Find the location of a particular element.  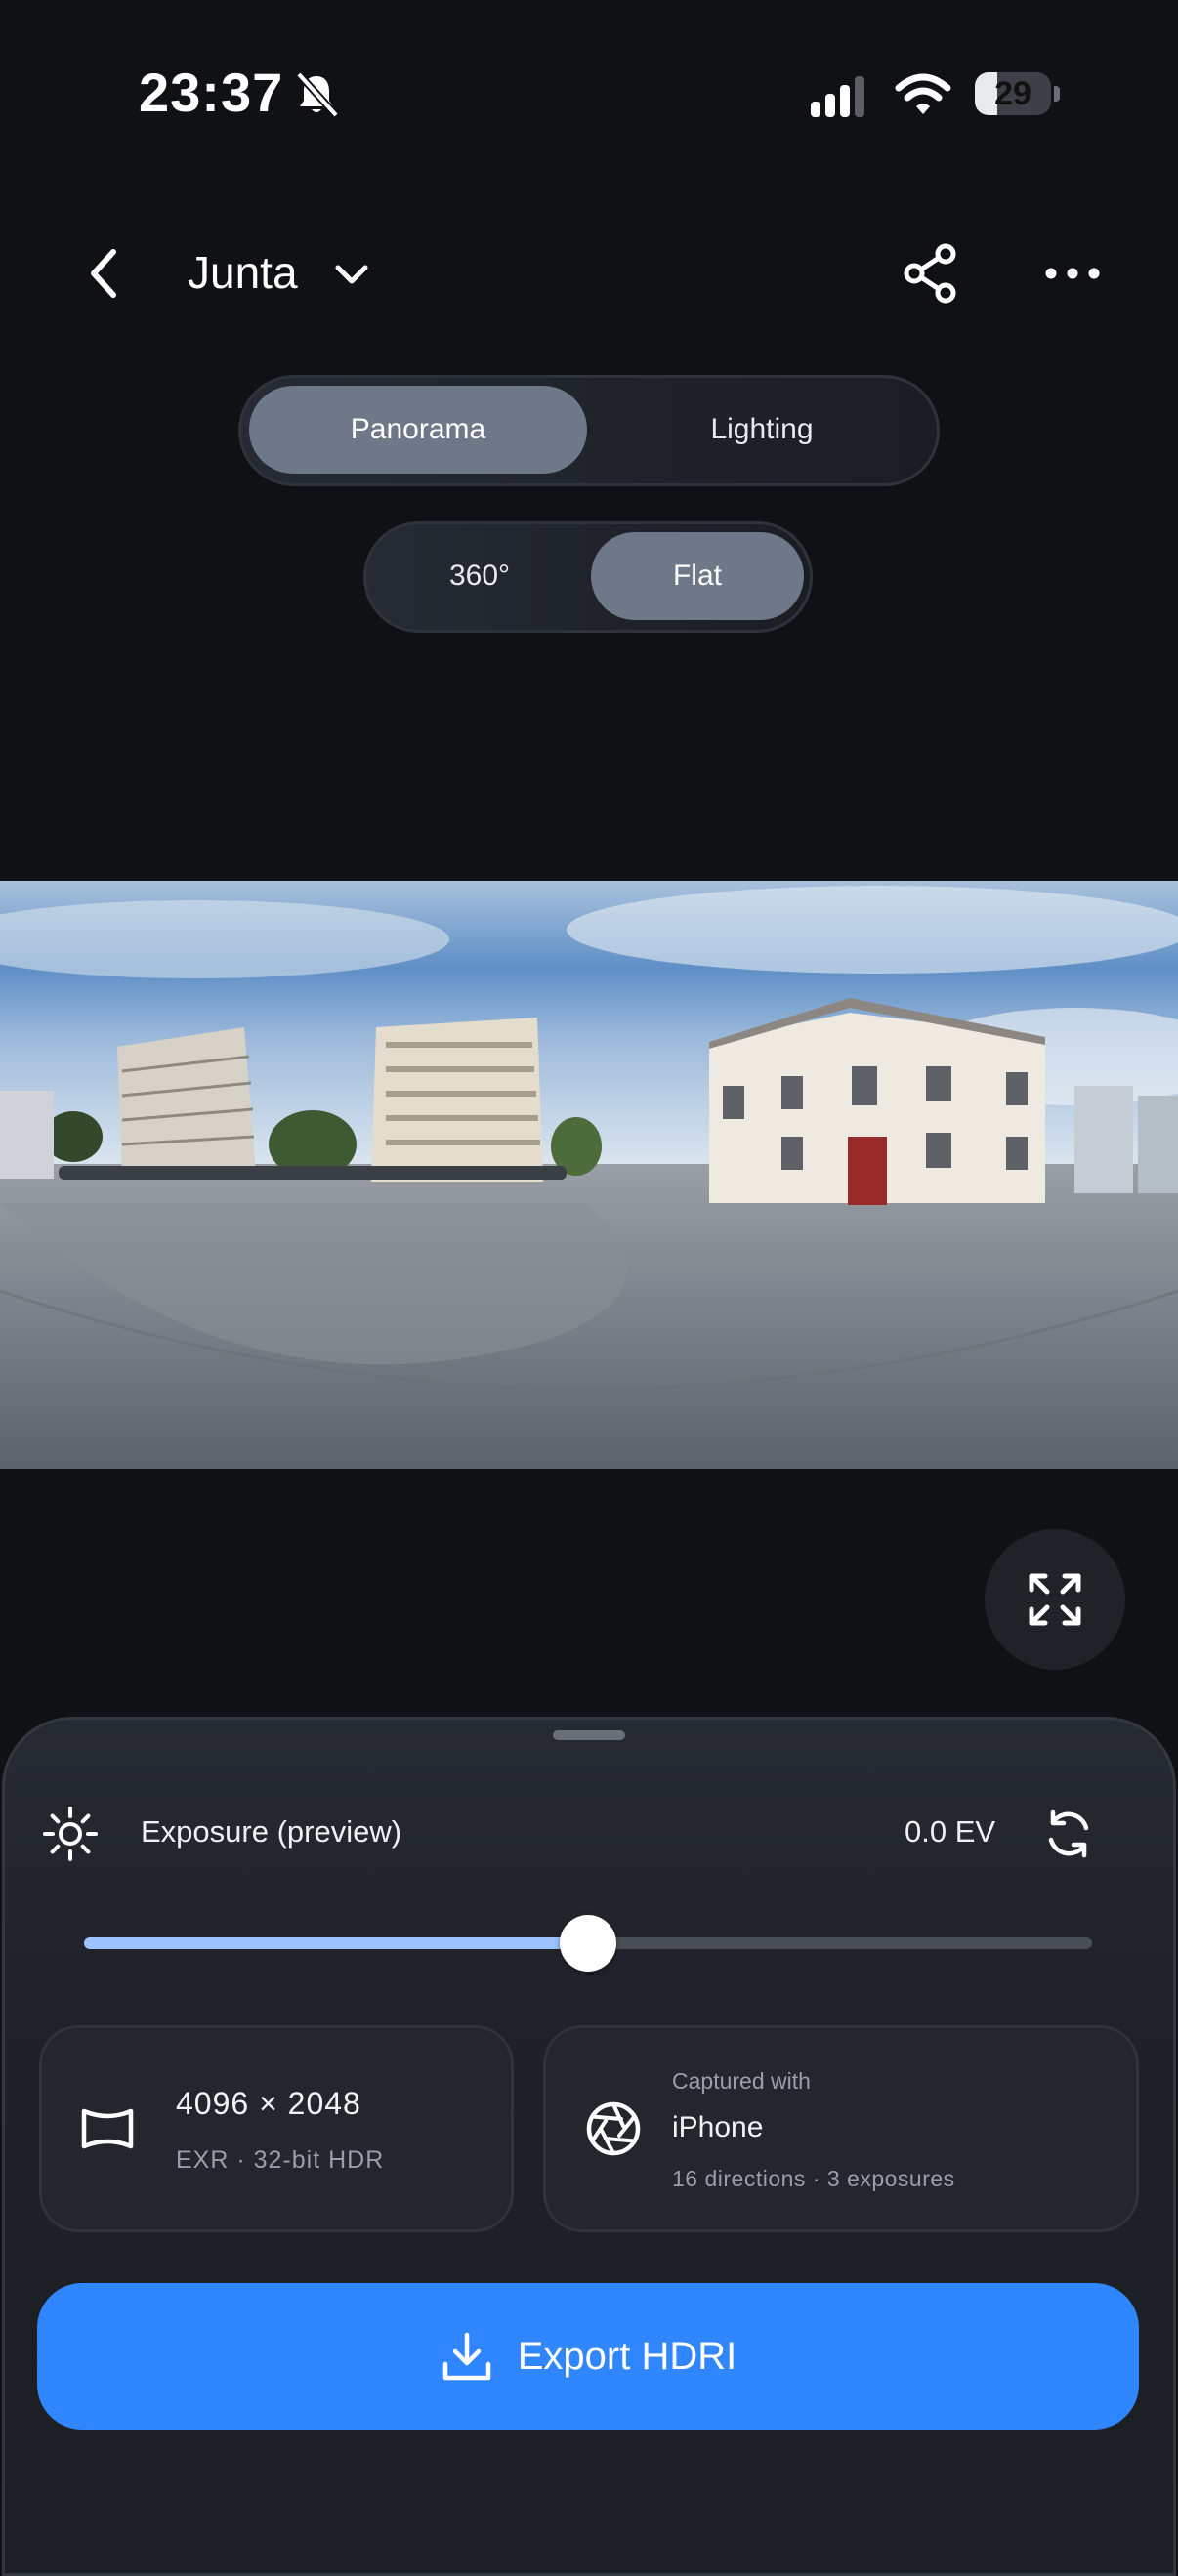

download-icon is located at coordinates (466, 2356).